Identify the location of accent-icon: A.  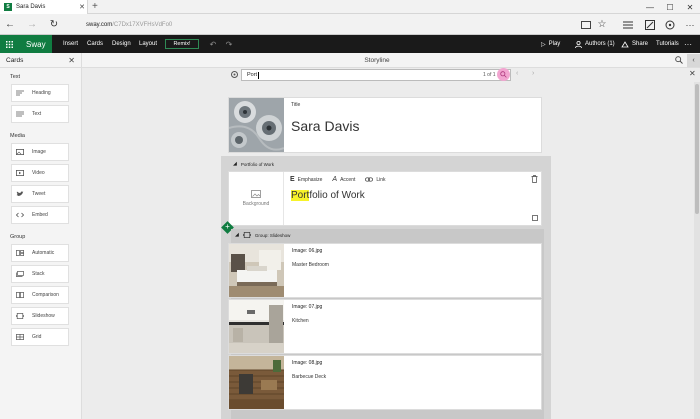
(335, 179).